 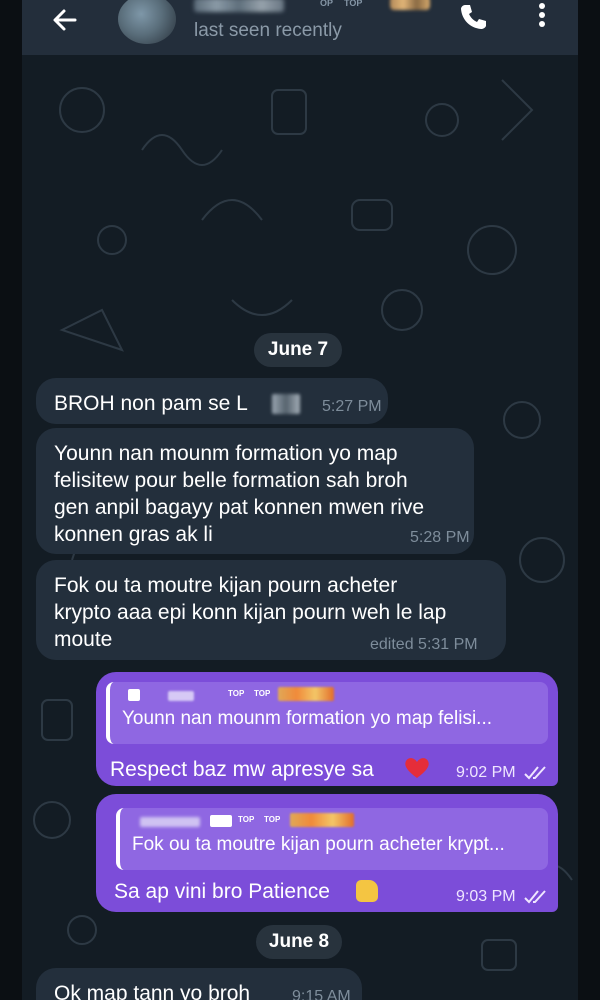 What do you see at coordinates (473, 16) in the screenshot?
I see `phone-icon` at bounding box center [473, 16].